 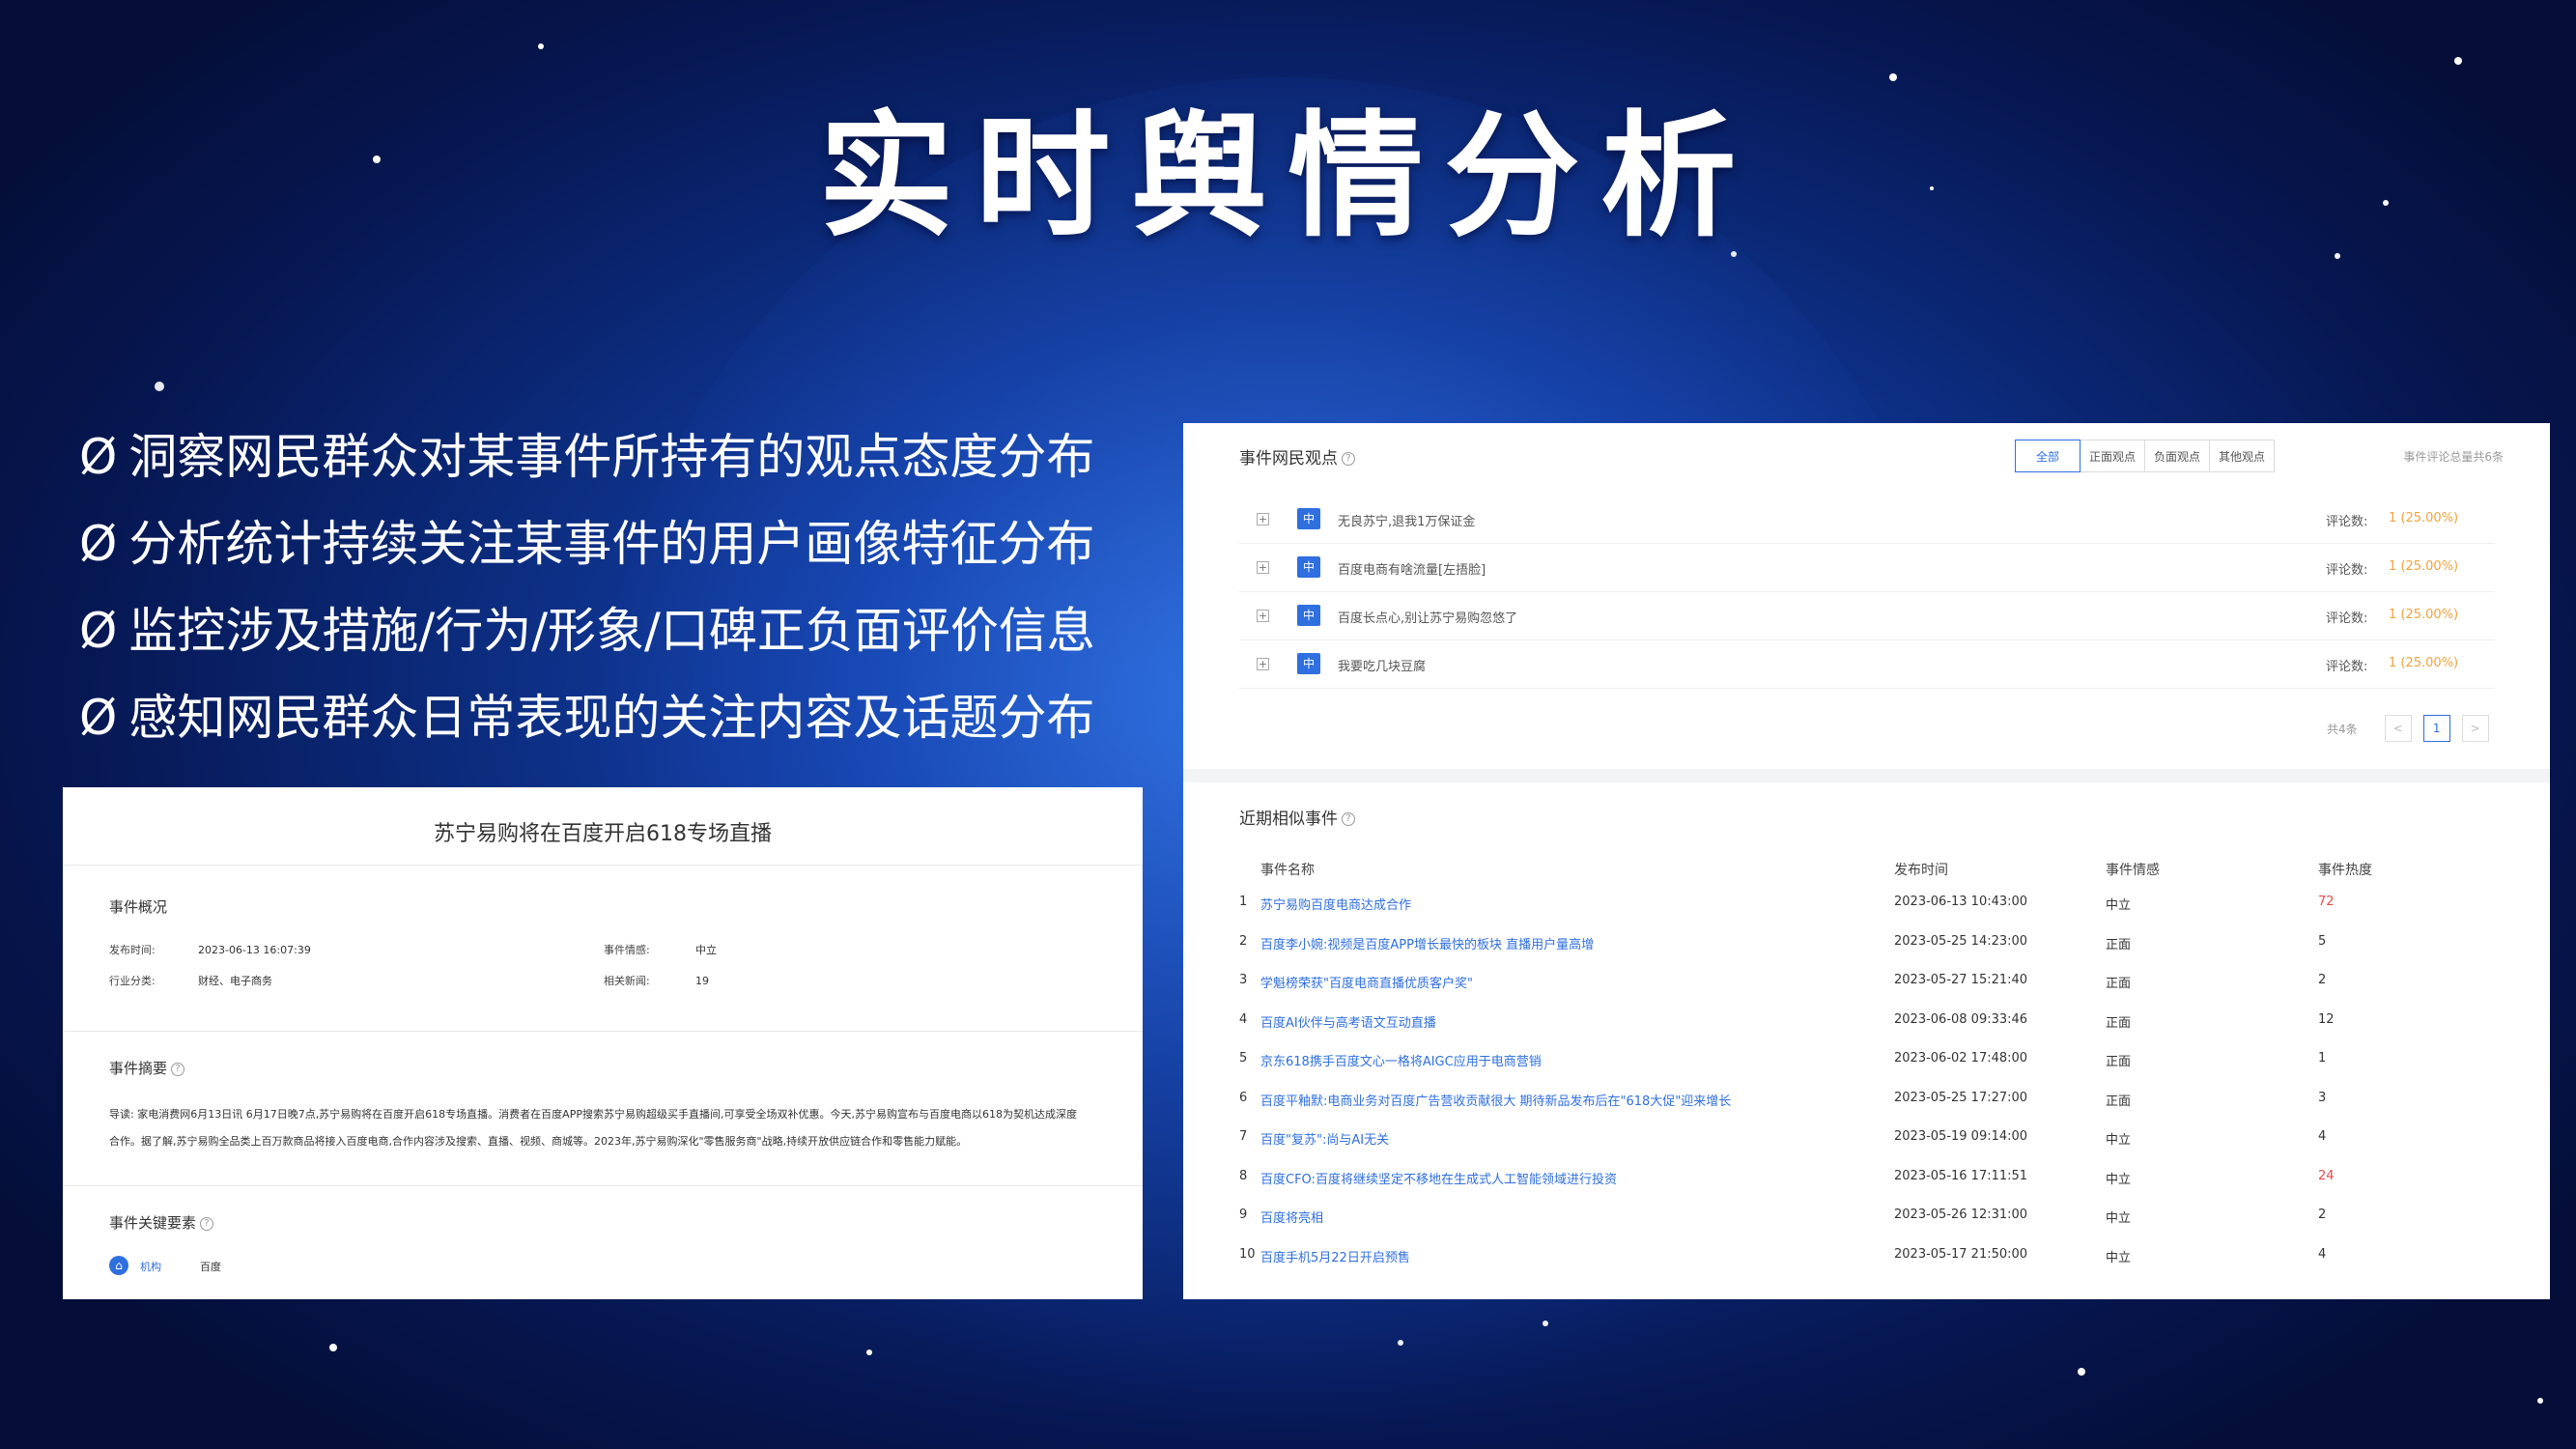 What do you see at coordinates (2398, 728) in the screenshot?
I see `prev-page-button: <` at bounding box center [2398, 728].